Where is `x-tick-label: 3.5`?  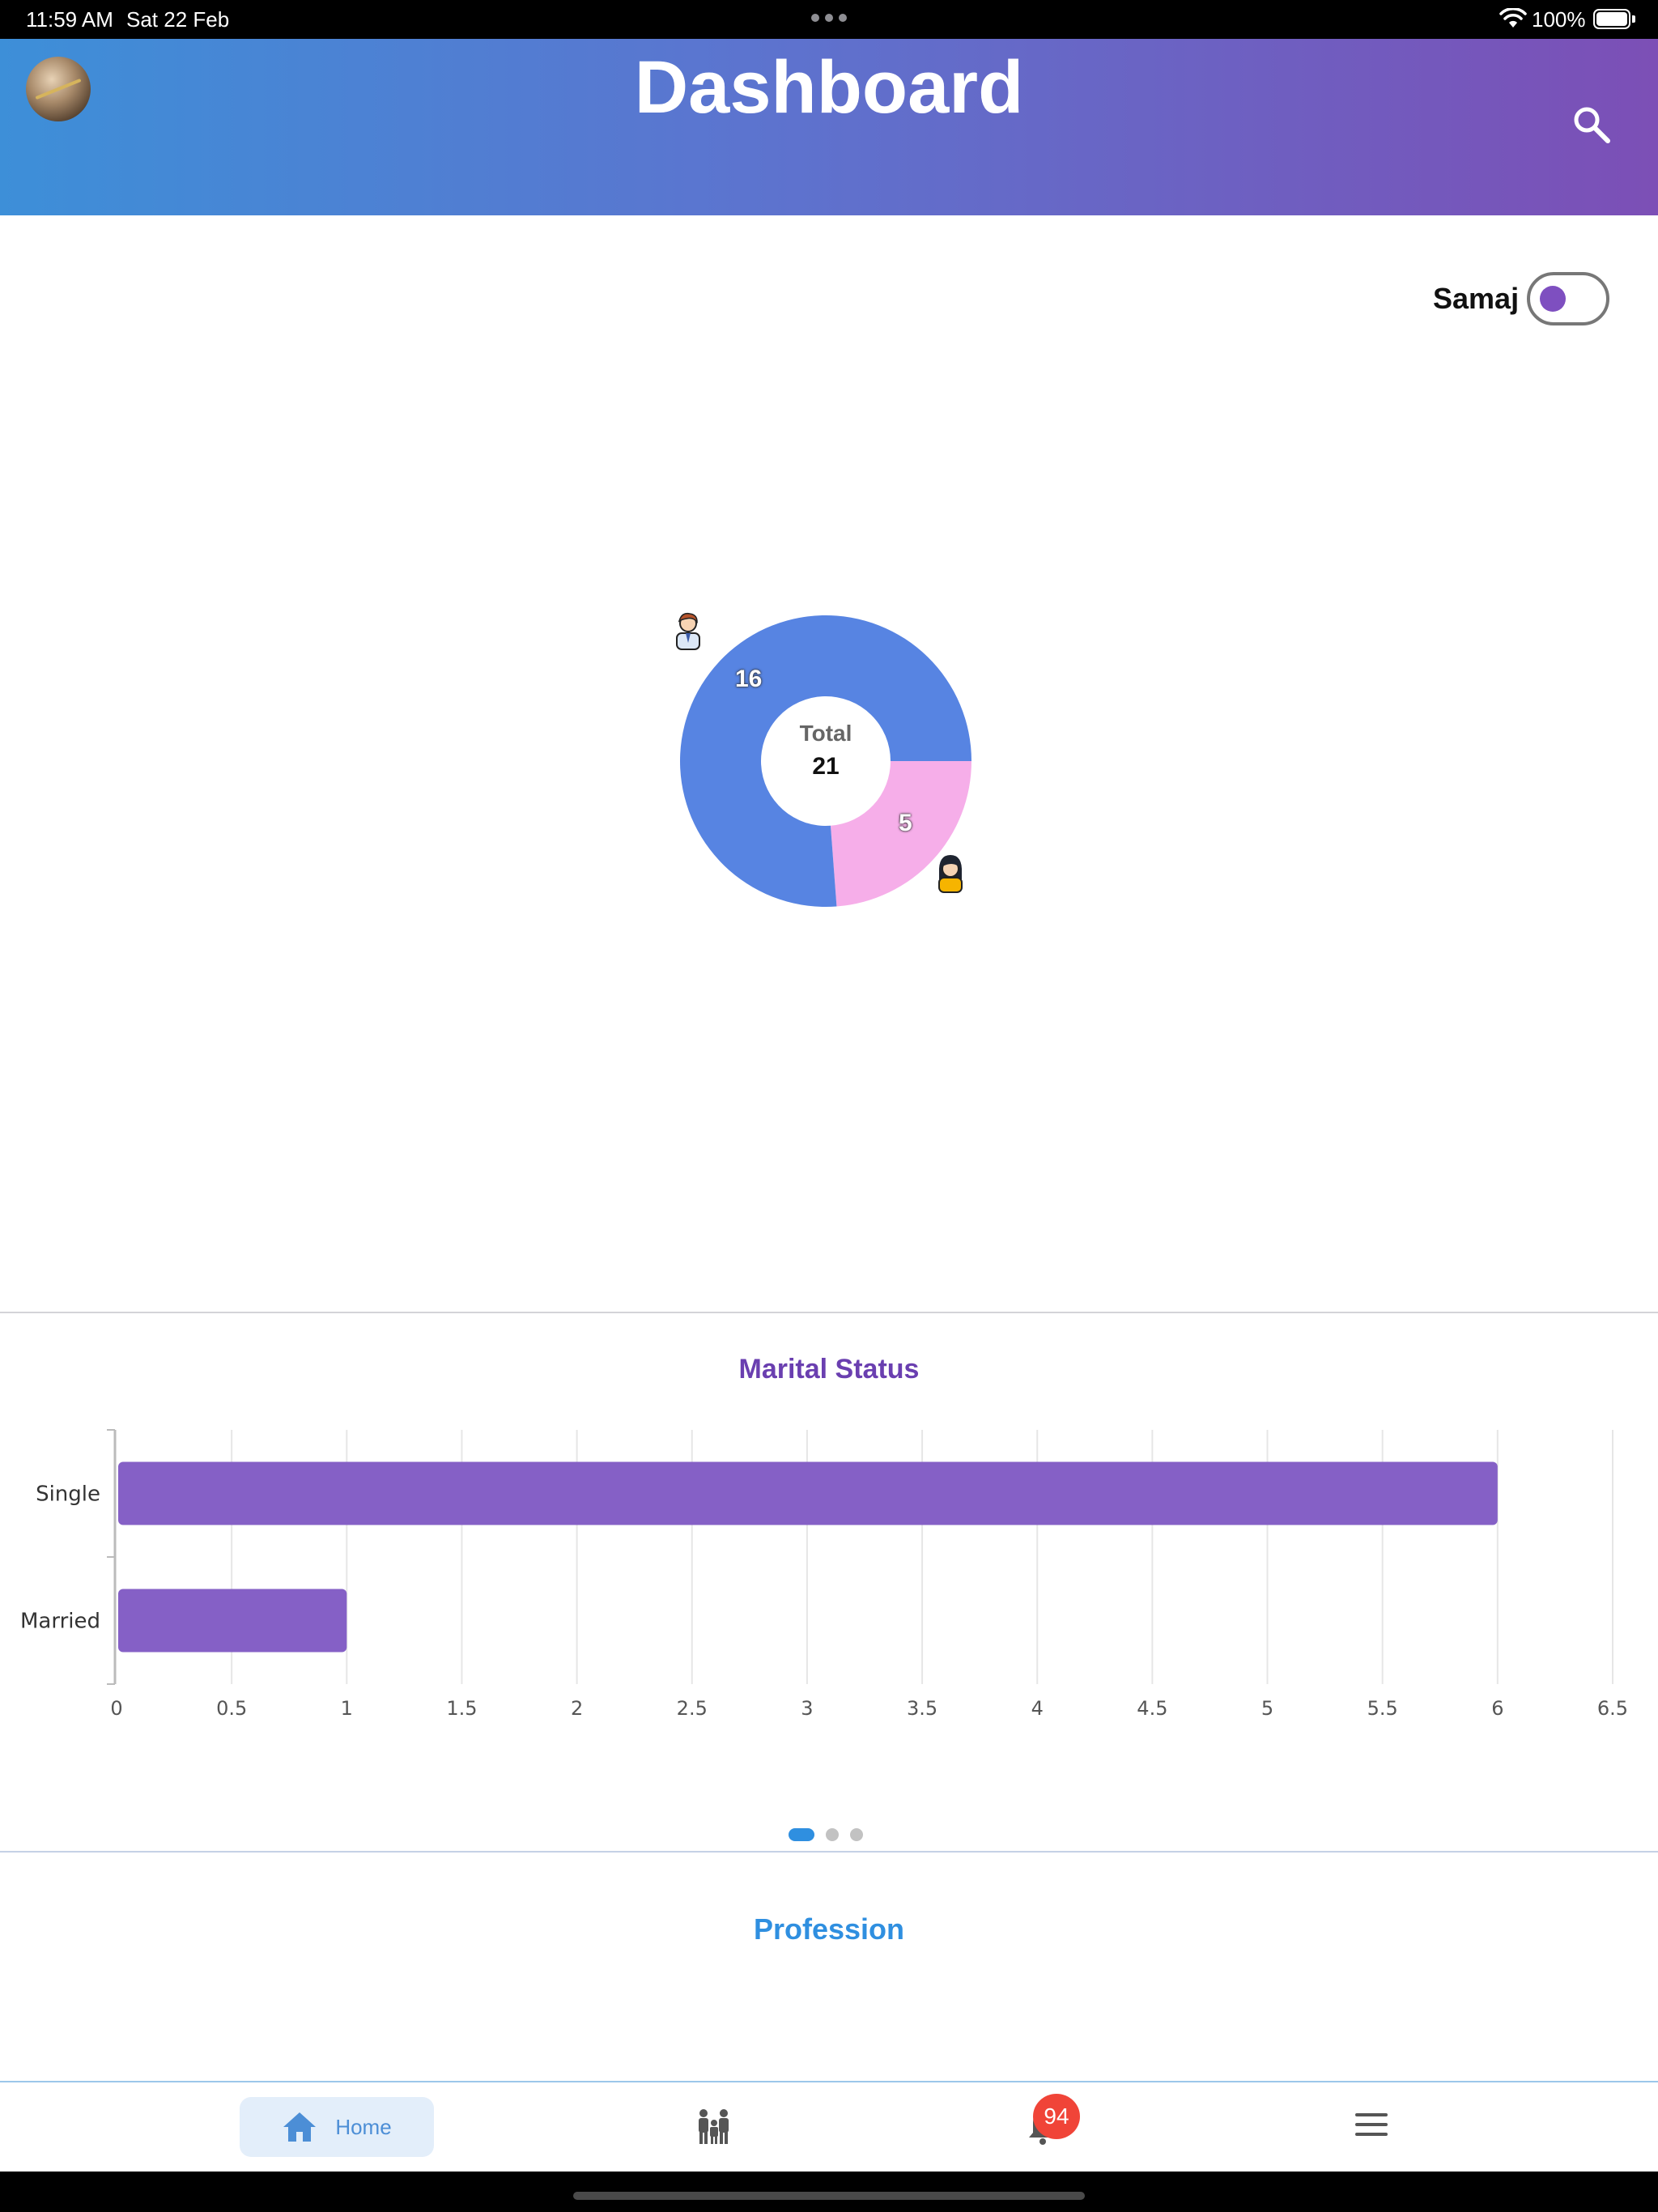
x-tick-label: 3.5 is located at coordinates (922, 1707).